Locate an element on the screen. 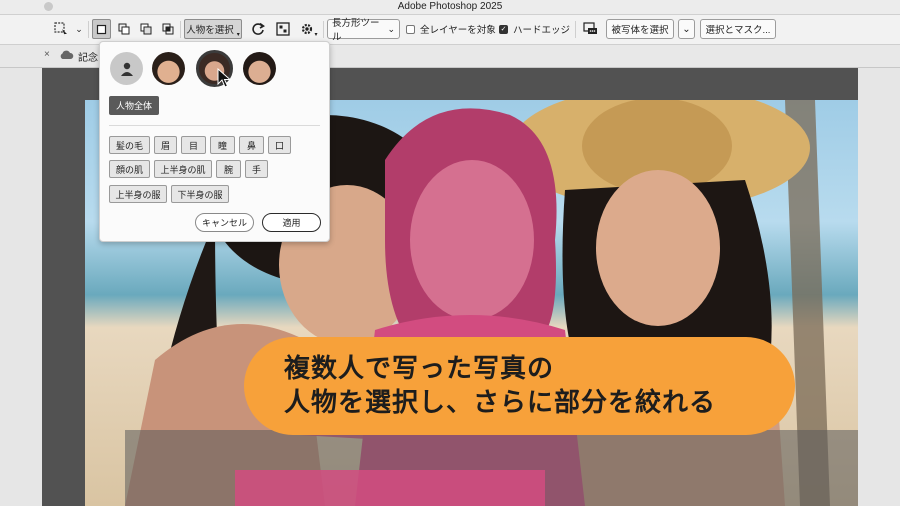 This screenshot has width=900, height=506. apply-button: 適用 is located at coordinates (291, 222).